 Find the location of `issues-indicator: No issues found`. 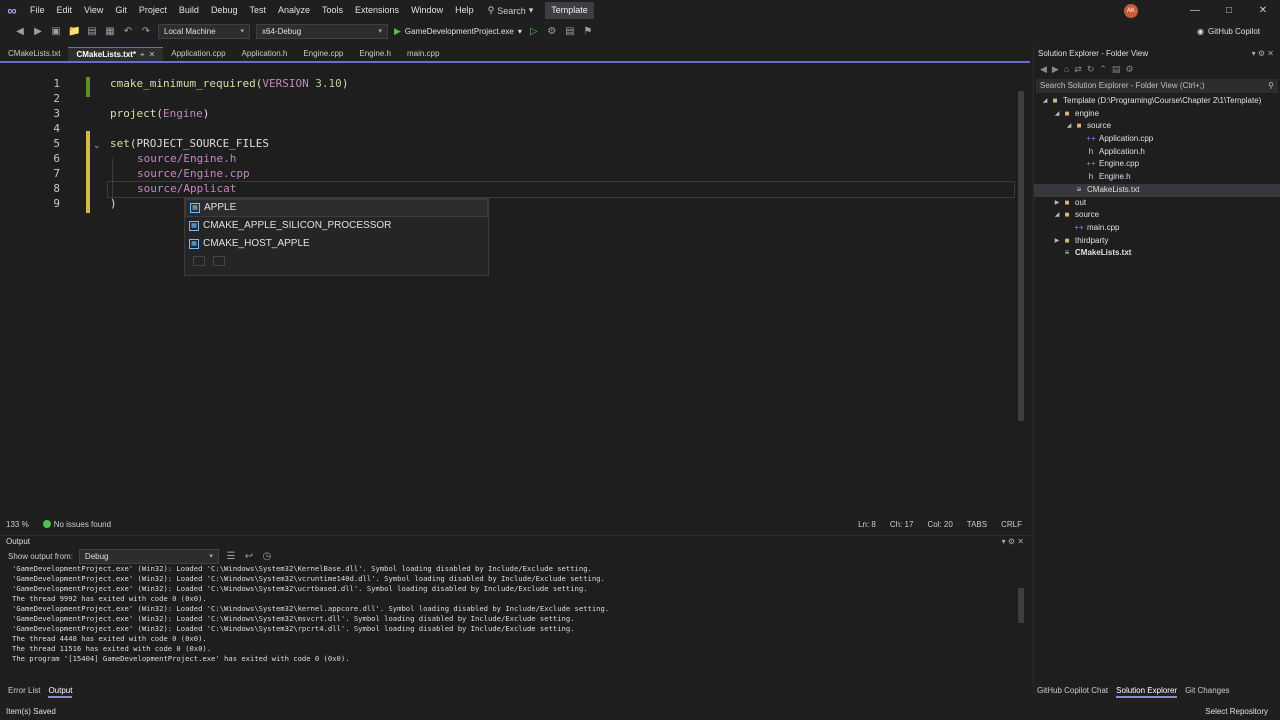

issues-indicator: No issues found is located at coordinates (76, 524).